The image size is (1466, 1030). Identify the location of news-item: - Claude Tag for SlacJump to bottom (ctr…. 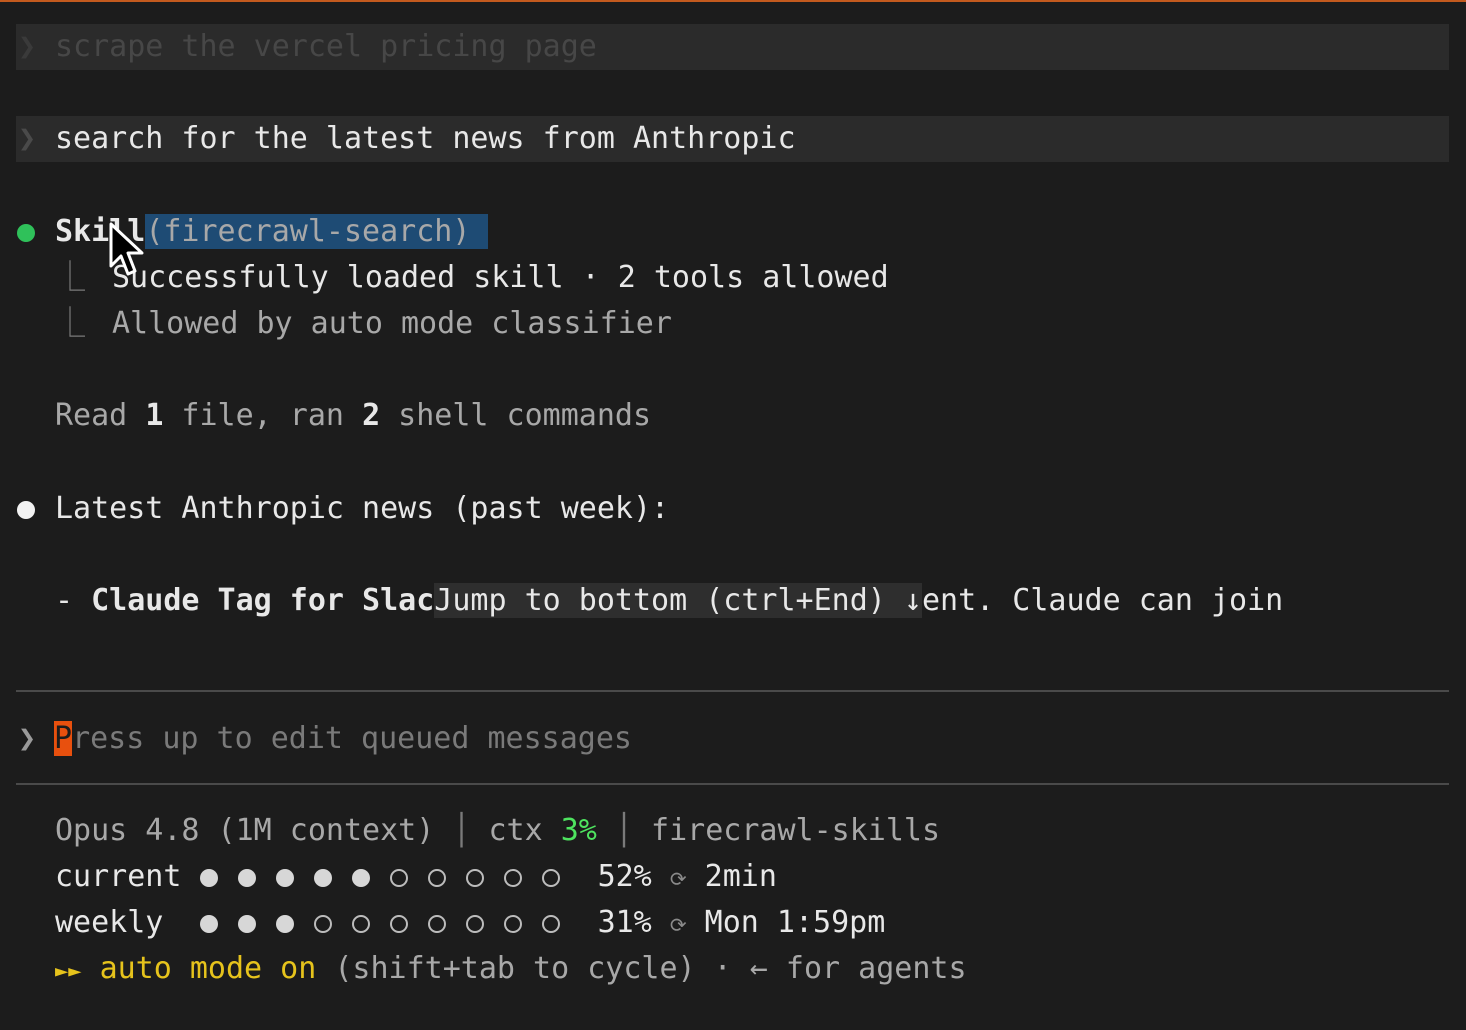
(669, 600).